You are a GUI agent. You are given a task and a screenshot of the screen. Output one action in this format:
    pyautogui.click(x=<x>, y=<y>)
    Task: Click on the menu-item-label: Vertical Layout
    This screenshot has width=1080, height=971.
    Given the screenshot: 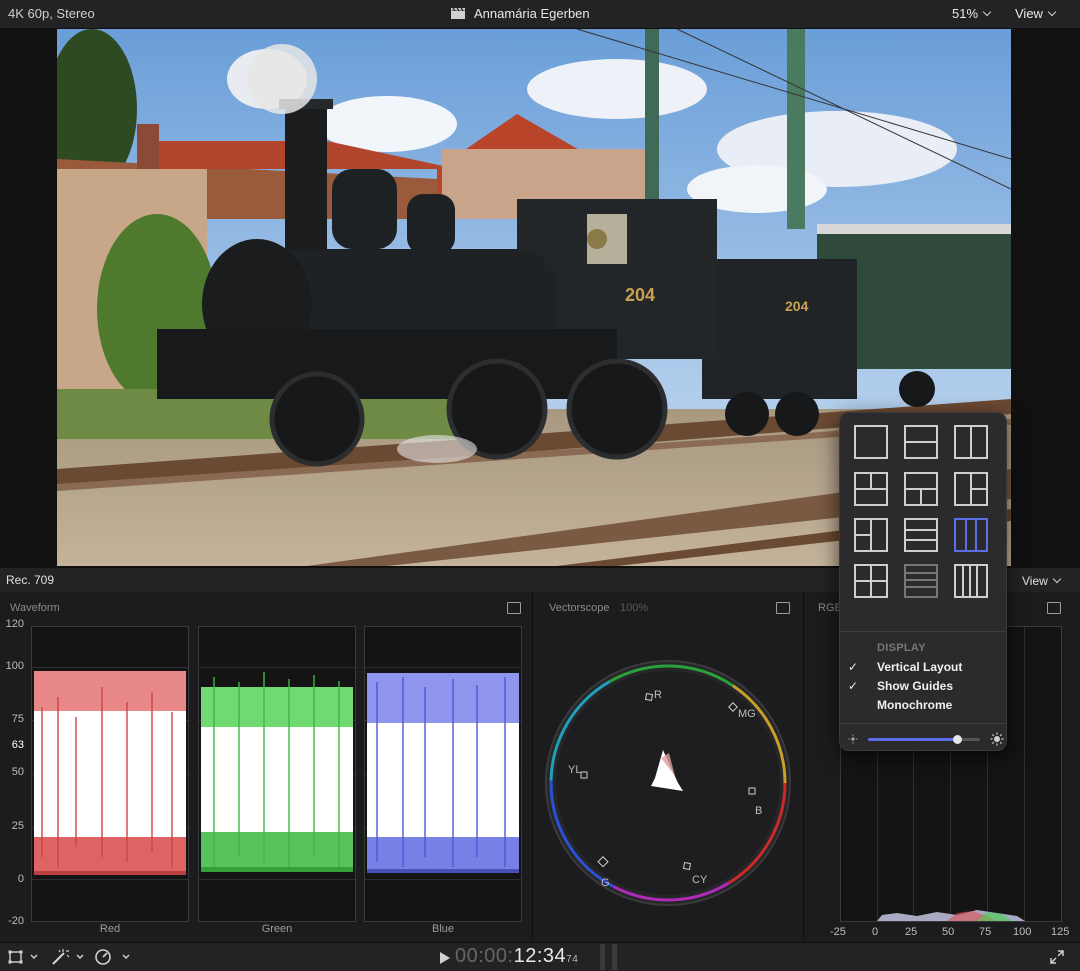 What is the action you would take?
    pyautogui.click(x=920, y=667)
    